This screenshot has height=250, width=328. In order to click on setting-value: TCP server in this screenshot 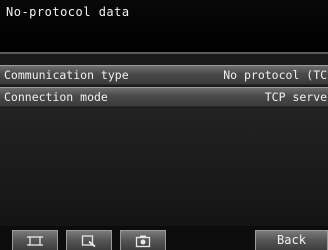, I will do `click(296, 97)`.